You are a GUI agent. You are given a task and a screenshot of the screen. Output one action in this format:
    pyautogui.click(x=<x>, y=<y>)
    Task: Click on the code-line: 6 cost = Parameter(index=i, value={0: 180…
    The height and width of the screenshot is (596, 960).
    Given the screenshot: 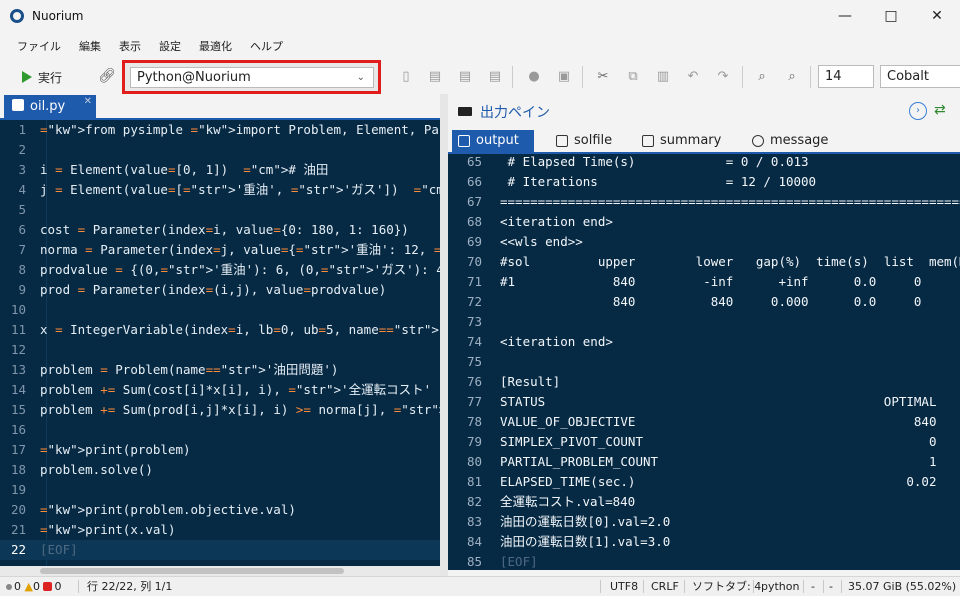 What is the action you would take?
    pyautogui.click(x=220, y=230)
    